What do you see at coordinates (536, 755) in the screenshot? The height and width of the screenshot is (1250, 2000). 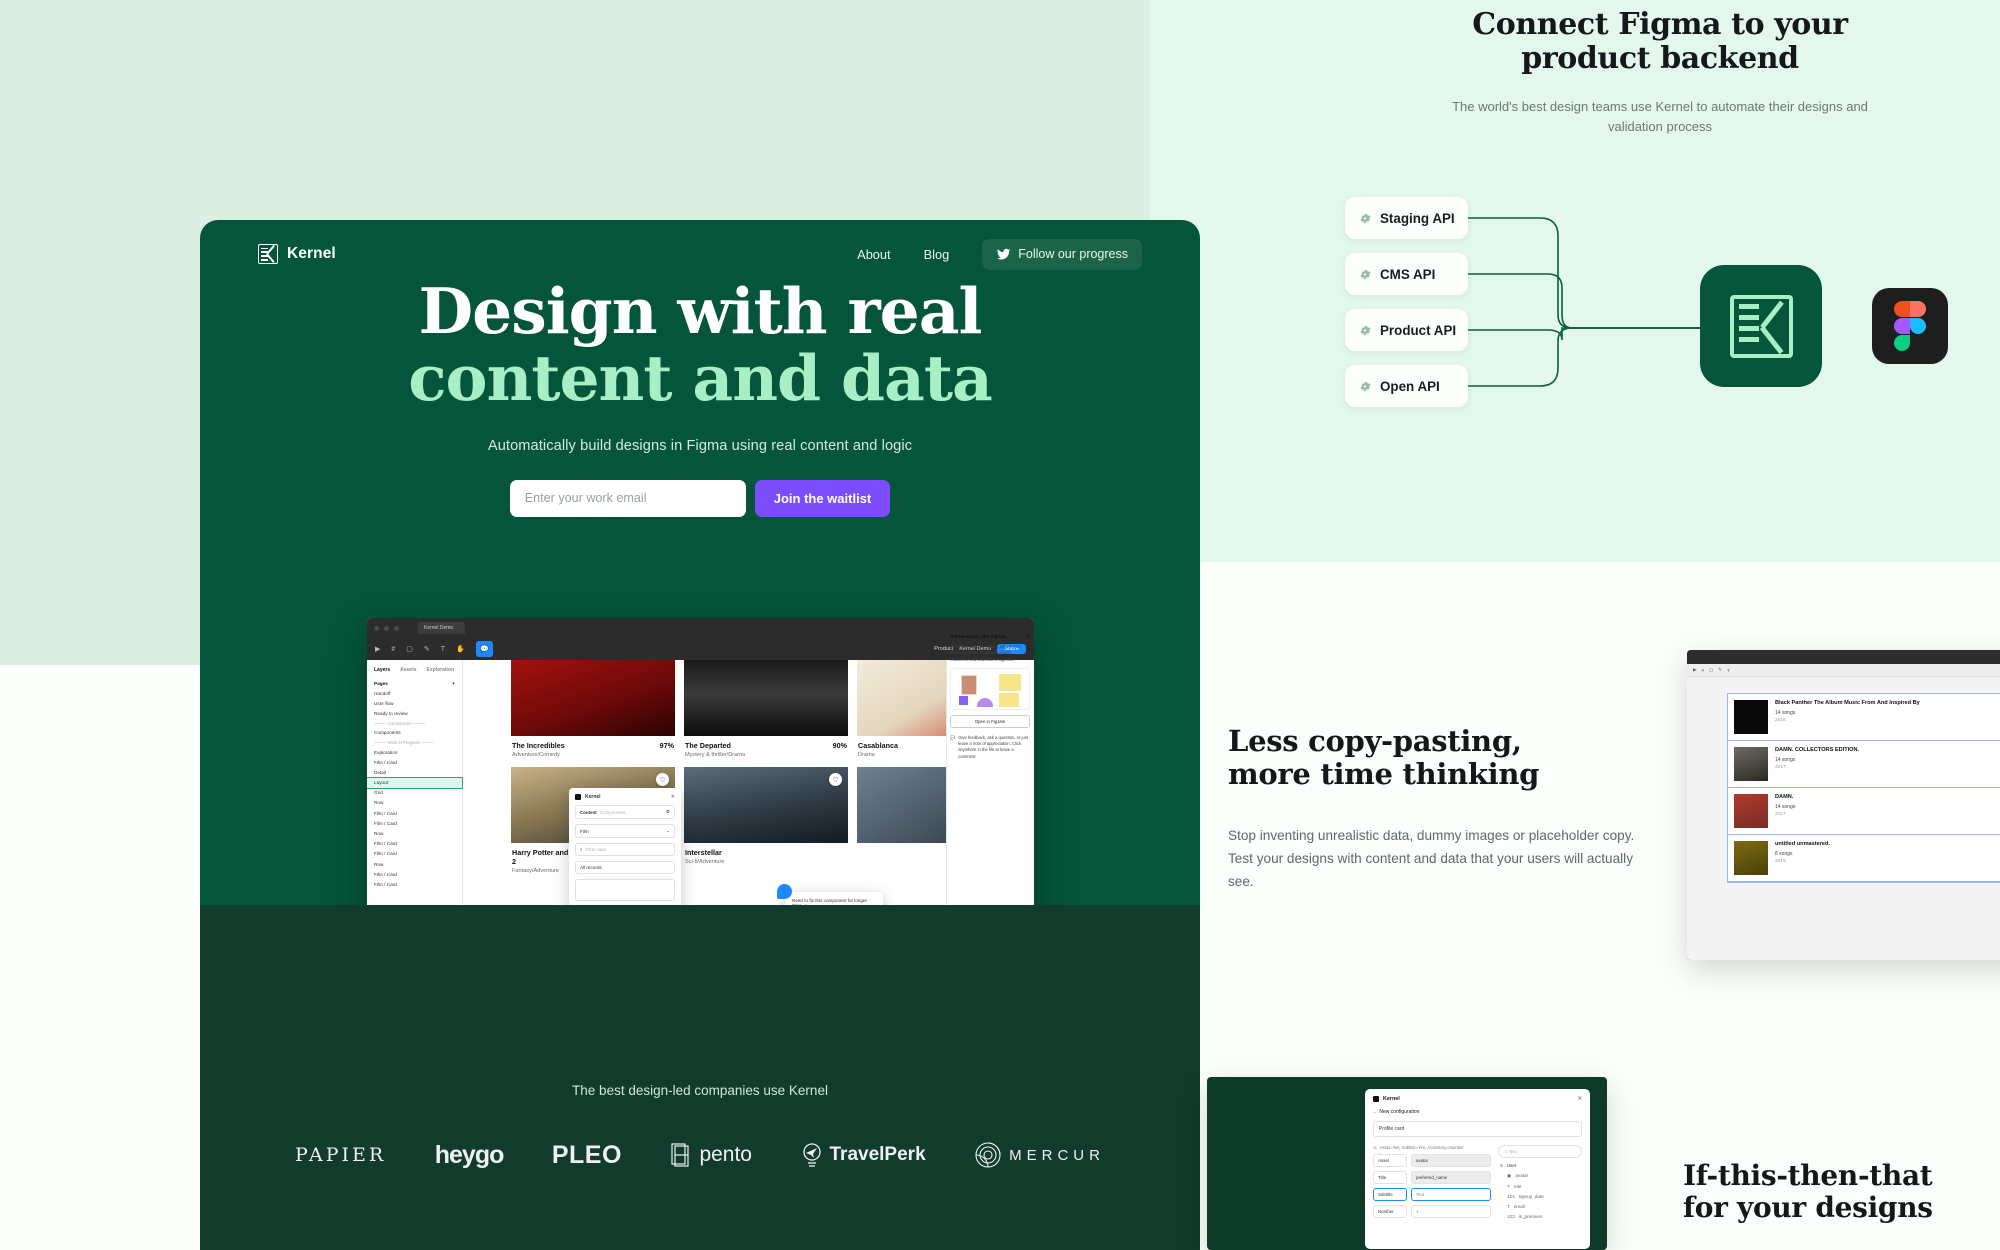 I see `movie-genre: Adventure/Comedy` at bounding box center [536, 755].